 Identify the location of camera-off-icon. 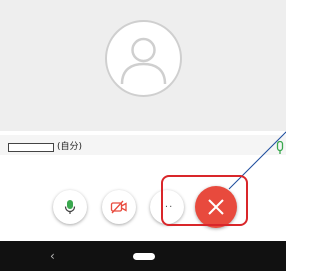
(118, 207).